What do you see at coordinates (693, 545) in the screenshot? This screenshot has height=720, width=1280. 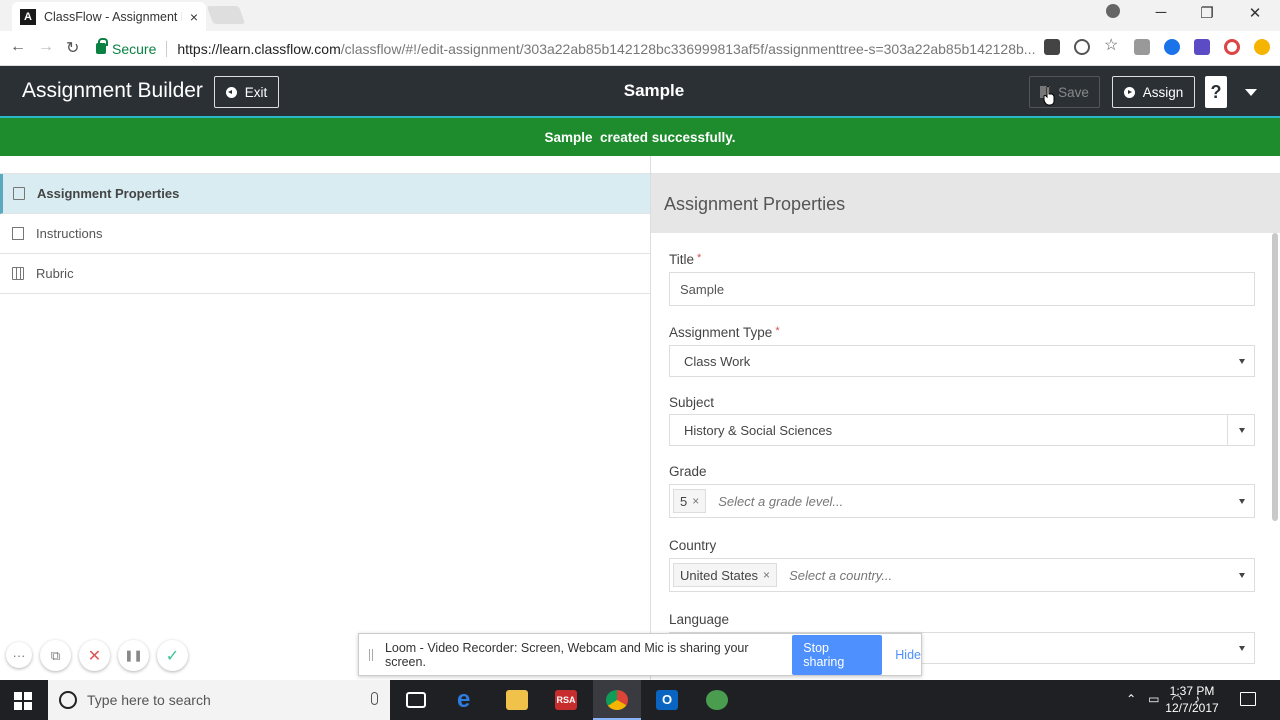 I see `country-label: Country` at bounding box center [693, 545].